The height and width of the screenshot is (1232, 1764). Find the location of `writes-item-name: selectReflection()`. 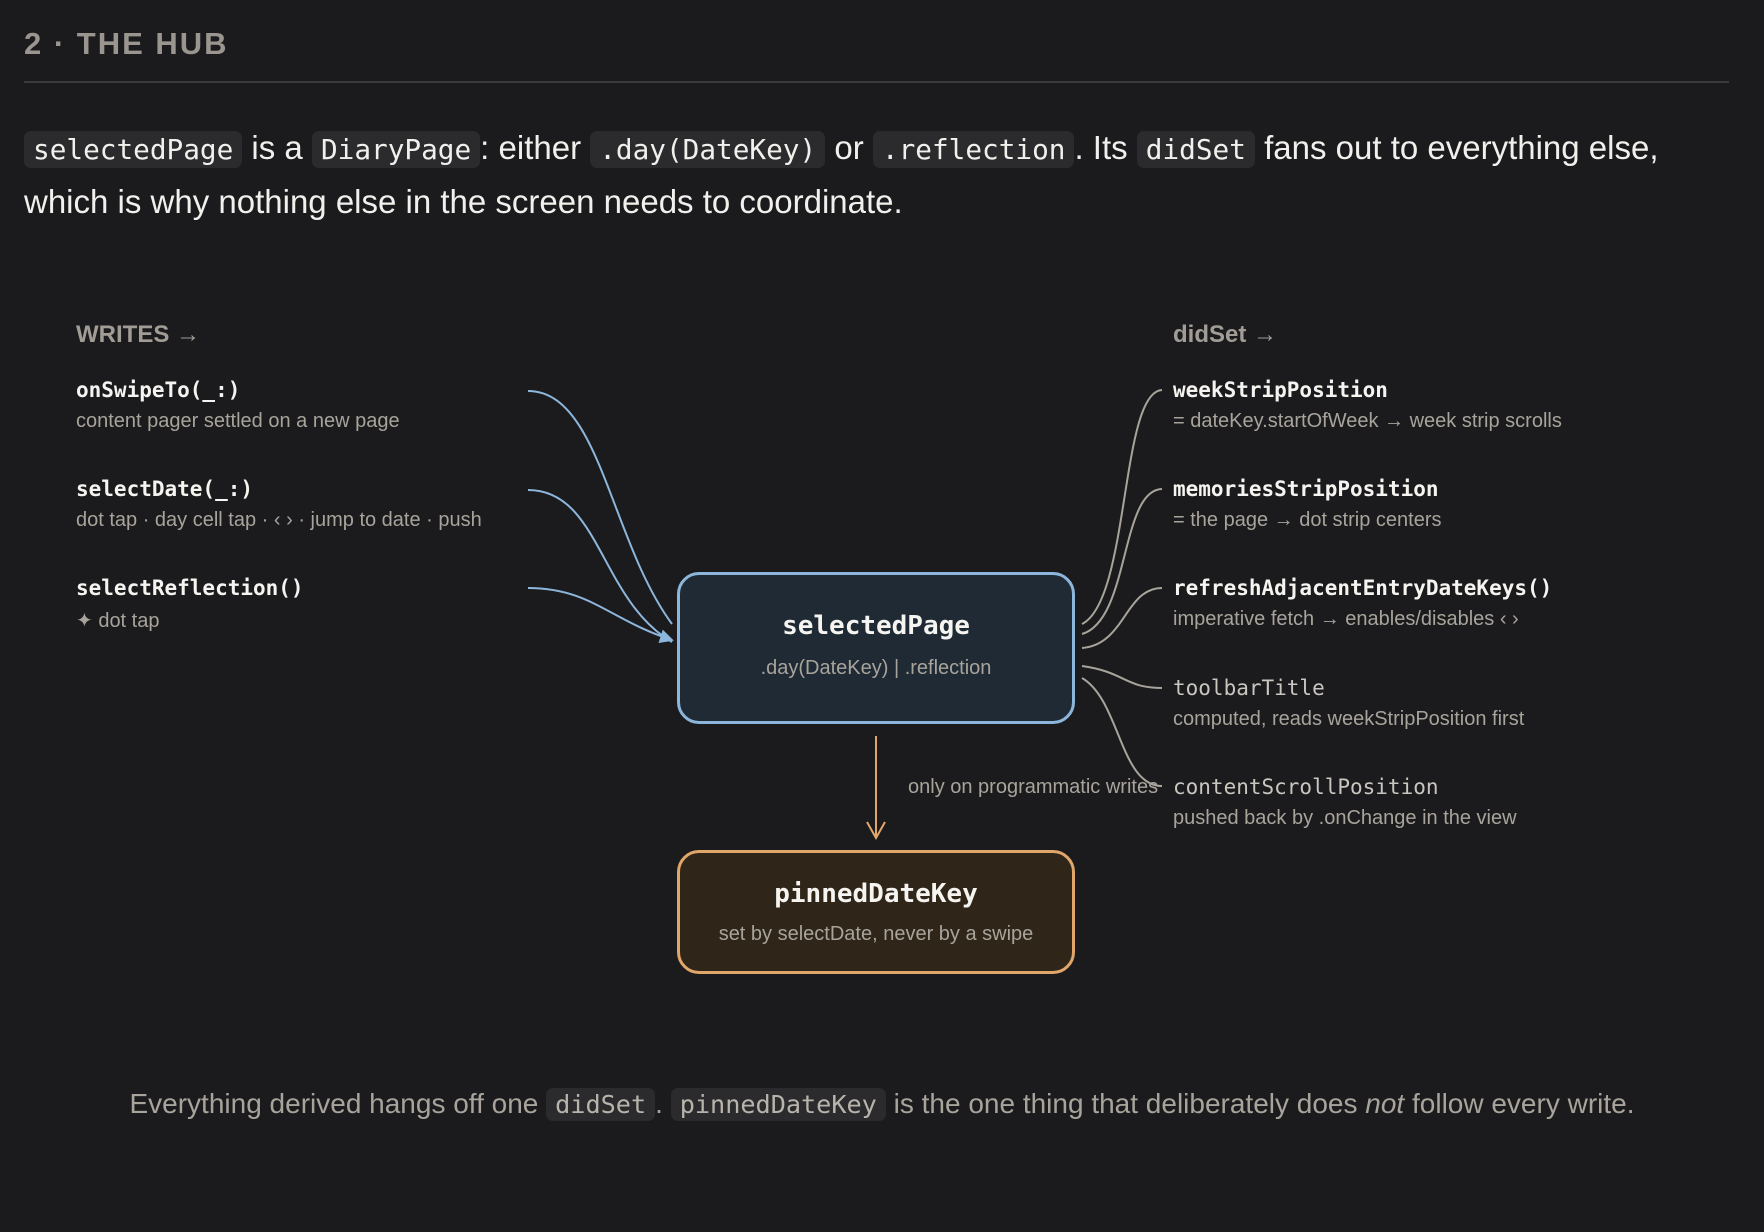

writes-item-name: selectReflection() is located at coordinates (190, 588).